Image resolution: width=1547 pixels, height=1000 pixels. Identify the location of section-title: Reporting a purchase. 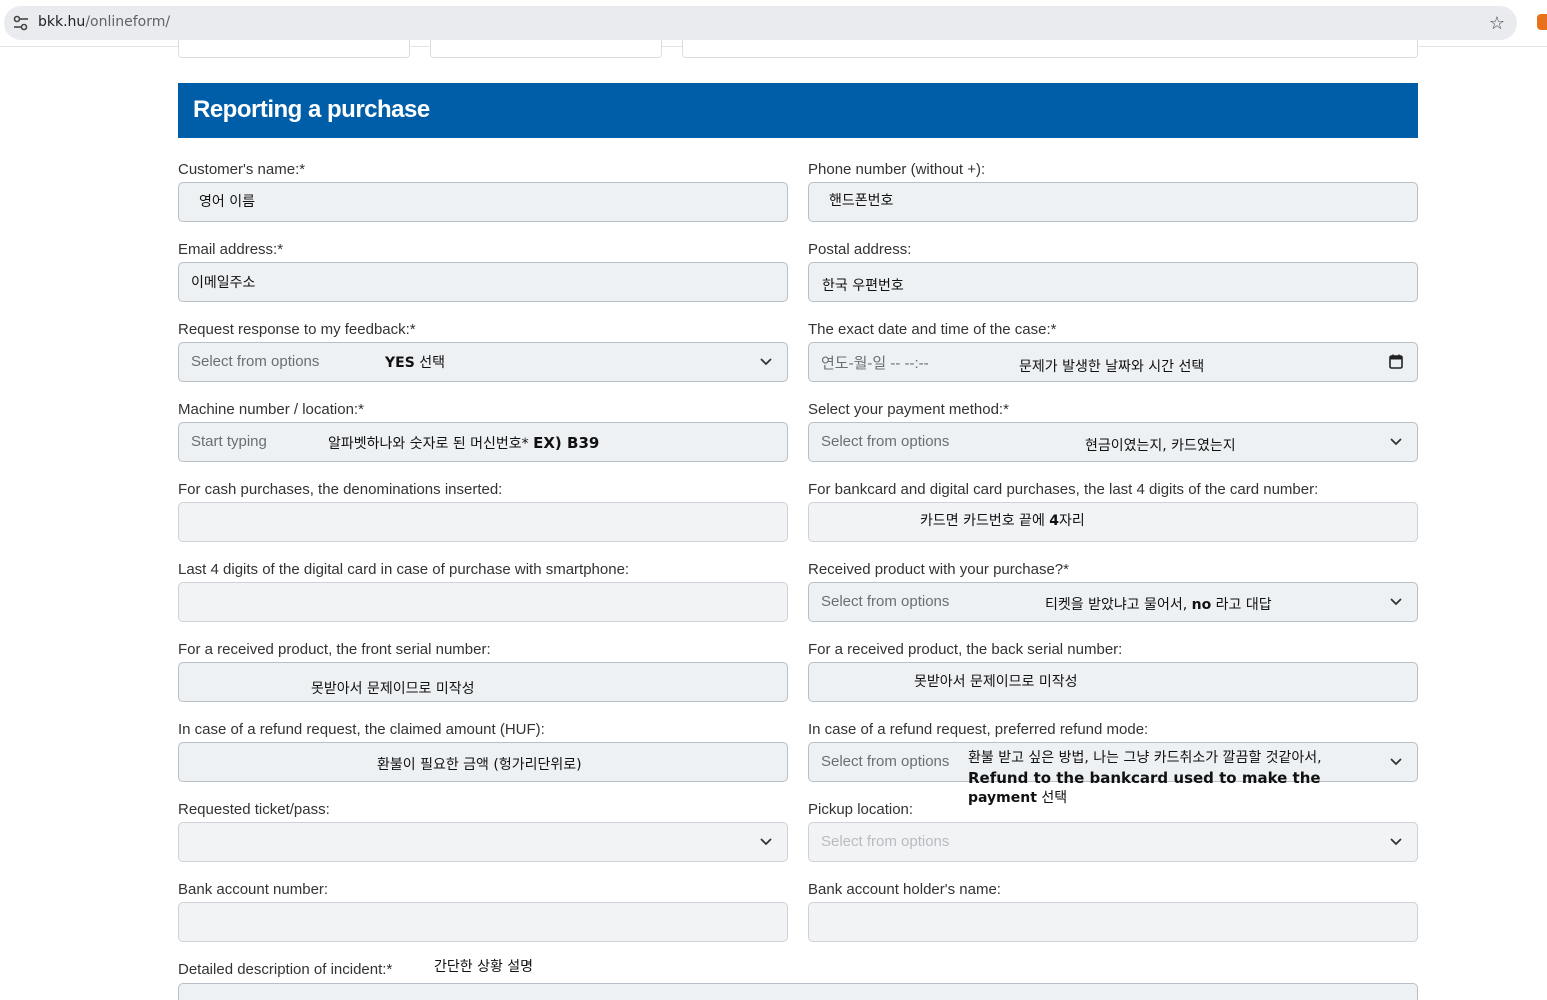
(311, 109).